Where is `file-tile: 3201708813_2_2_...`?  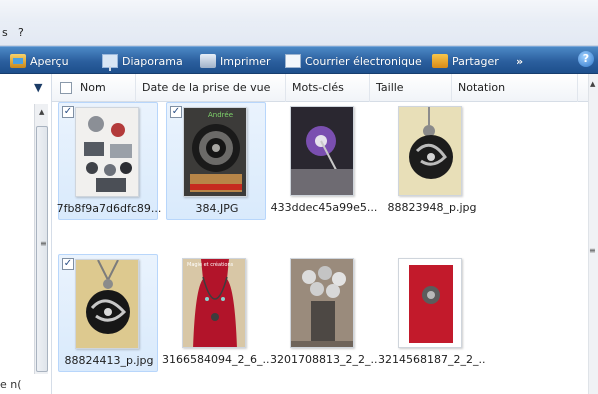
file-tile: 3201708813_2_2_... is located at coordinates (324, 313).